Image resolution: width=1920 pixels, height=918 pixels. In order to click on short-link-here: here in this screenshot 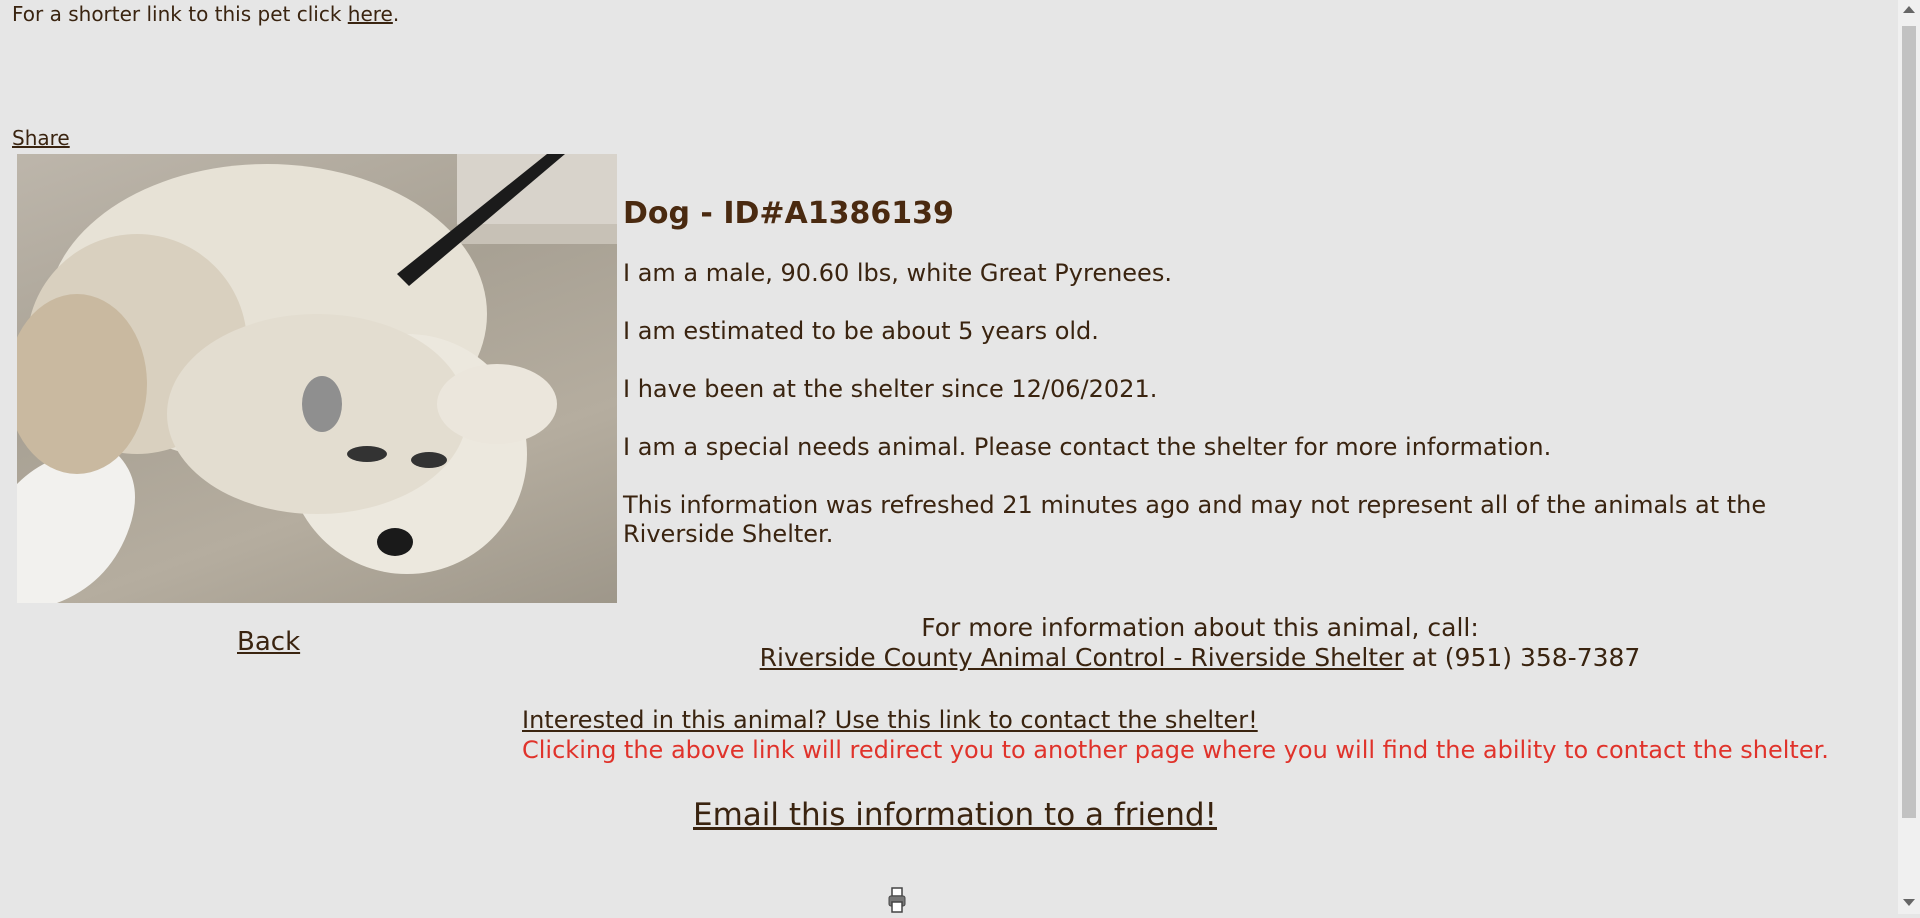, I will do `click(370, 14)`.